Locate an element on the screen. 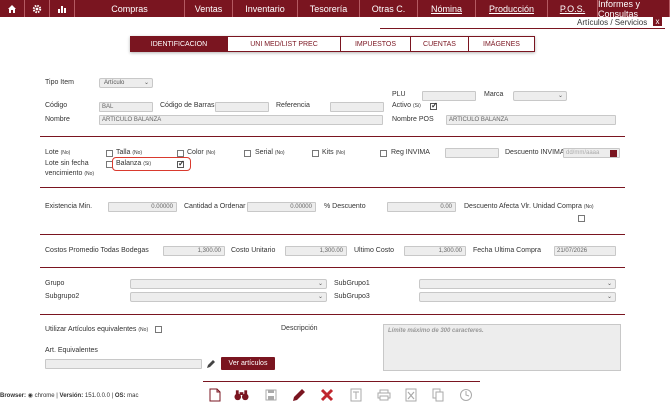 The height and width of the screenshot is (407, 670). fecha-ultima-label: Fecha Ultima Compra is located at coordinates (507, 250).